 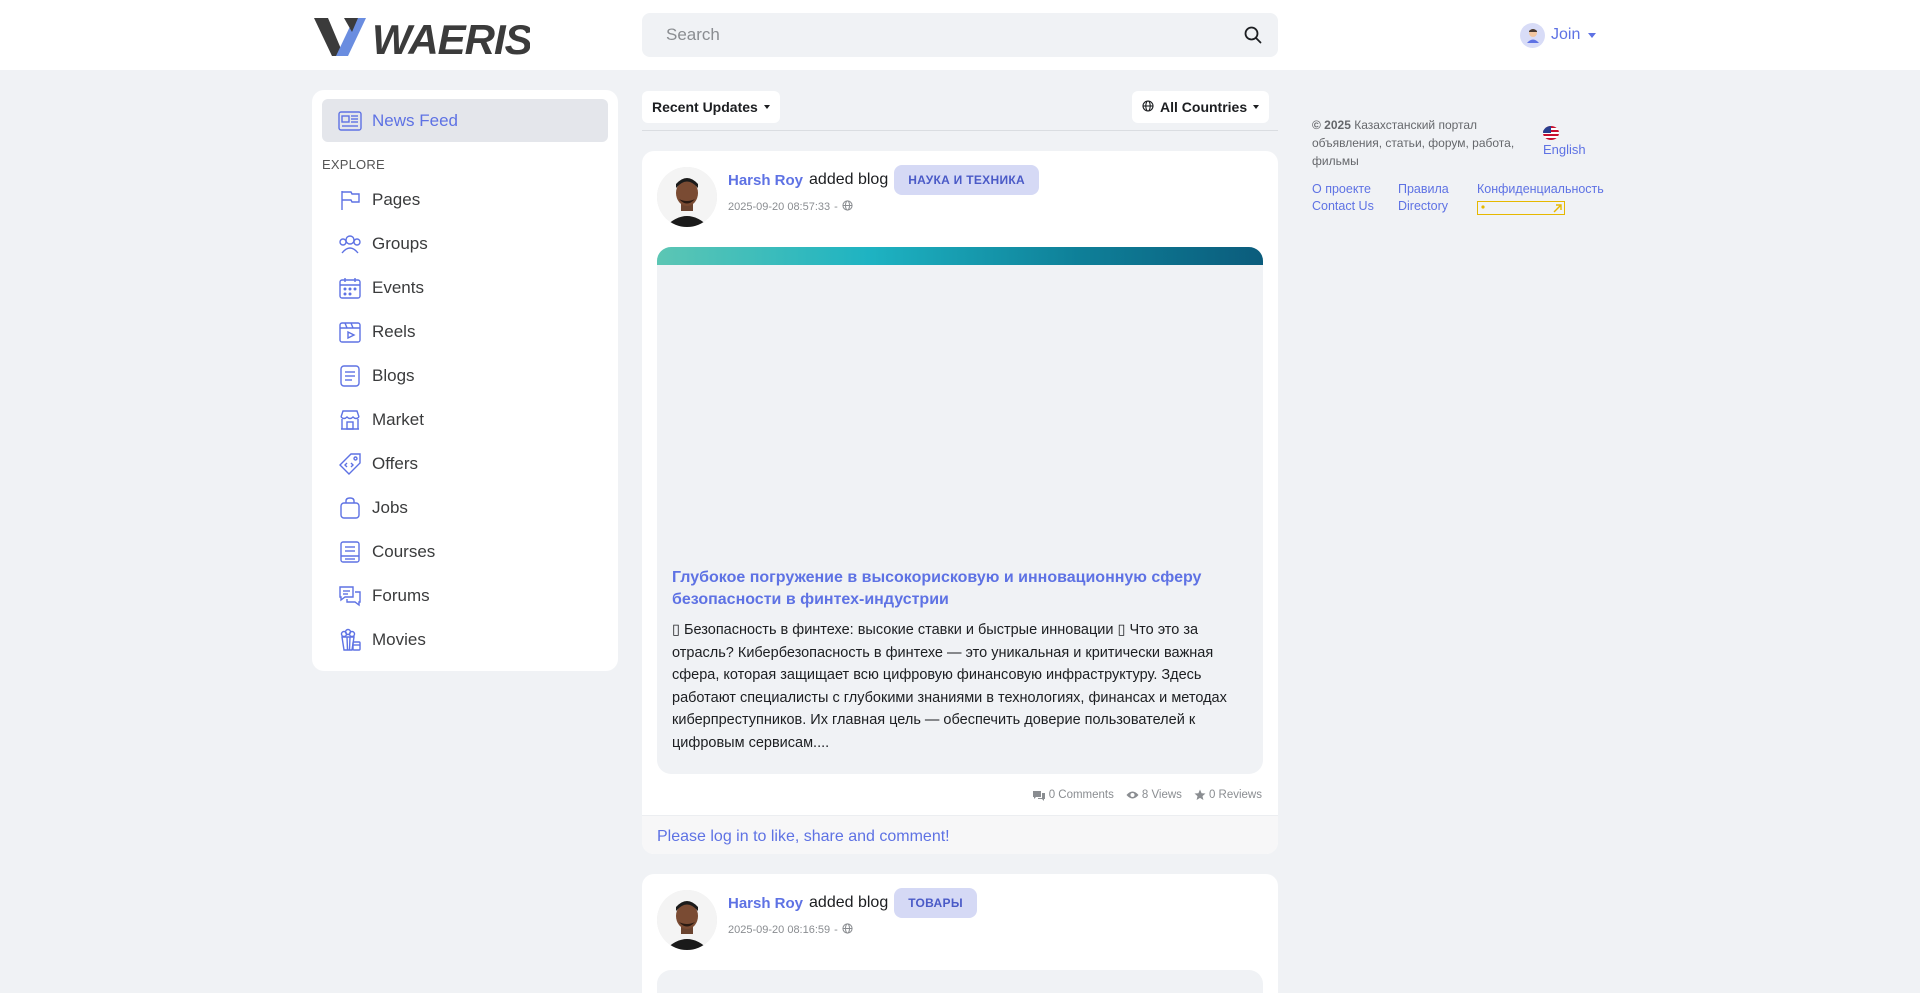 What do you see at coordinates (1253, 35) in the screenshot?
I see `search-icon` at bounding box center [1253, 35].